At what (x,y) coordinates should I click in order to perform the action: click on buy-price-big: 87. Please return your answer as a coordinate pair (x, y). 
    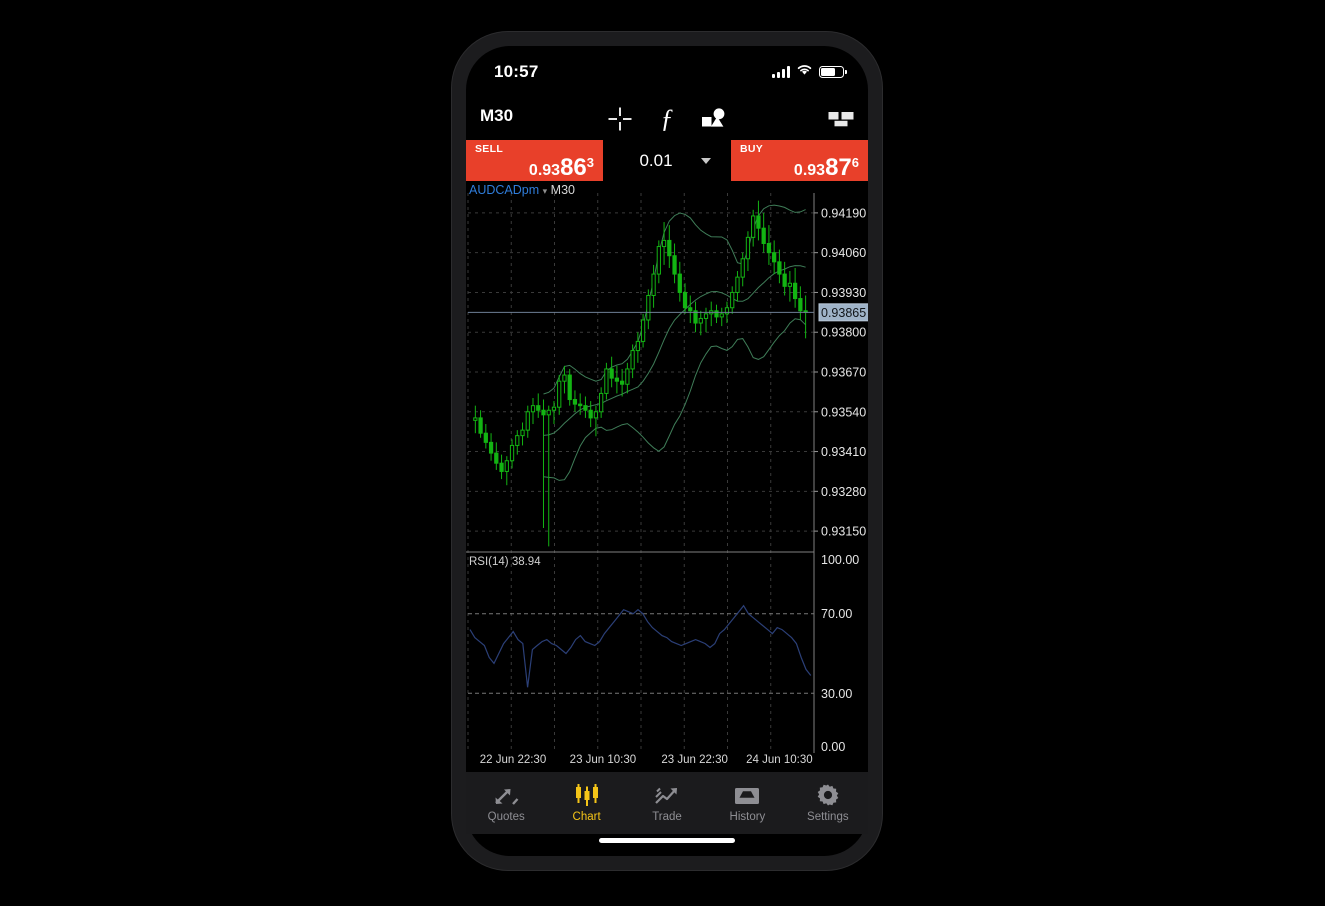
    Looking at the image, I should click on (838, 167).